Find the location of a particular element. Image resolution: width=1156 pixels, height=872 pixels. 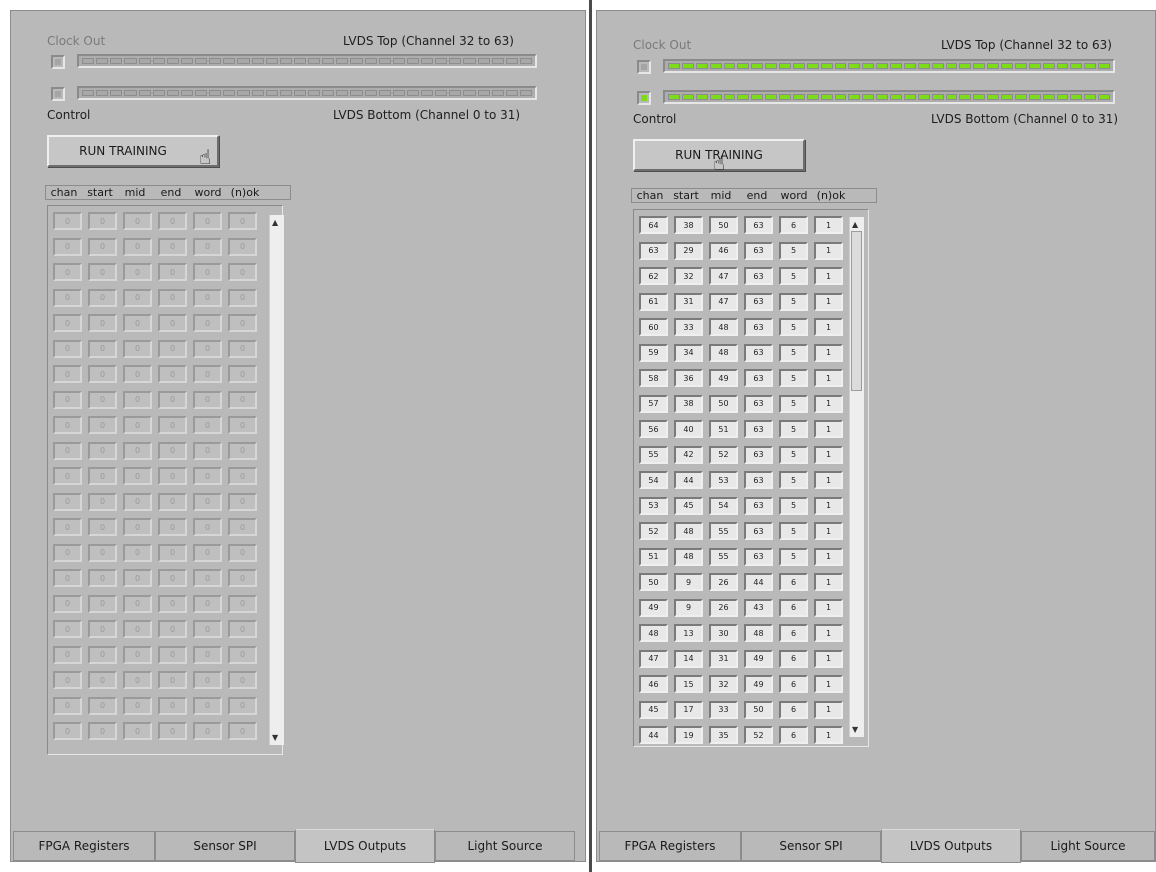

table-cell: 9 is located at coordinates (688, 607).